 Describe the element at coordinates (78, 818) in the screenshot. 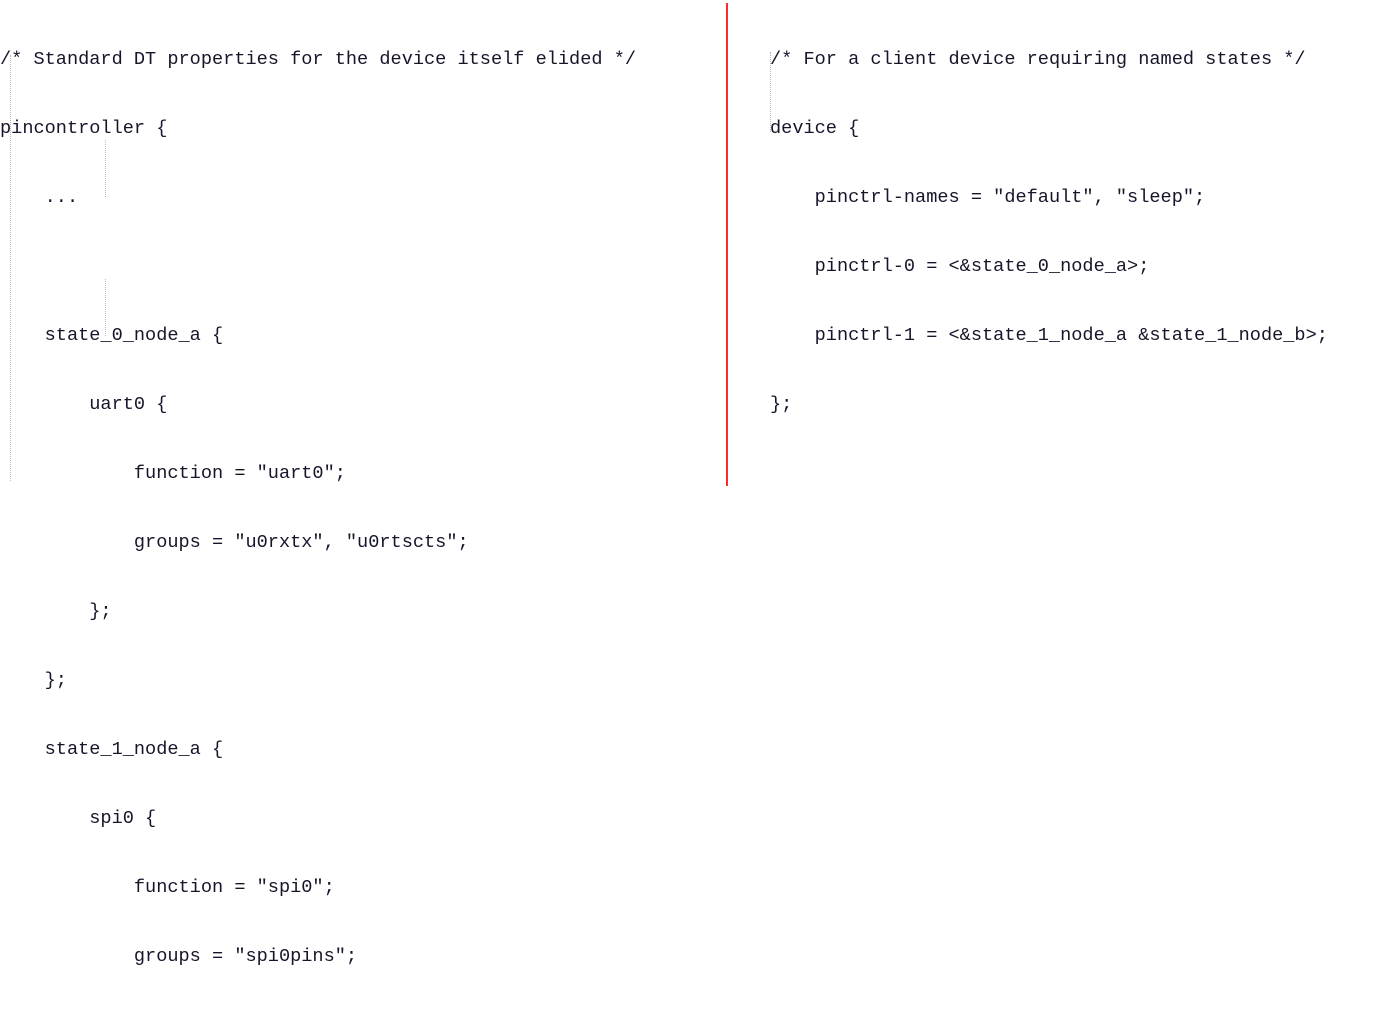

I see `code-line: spi0 {` at that location.